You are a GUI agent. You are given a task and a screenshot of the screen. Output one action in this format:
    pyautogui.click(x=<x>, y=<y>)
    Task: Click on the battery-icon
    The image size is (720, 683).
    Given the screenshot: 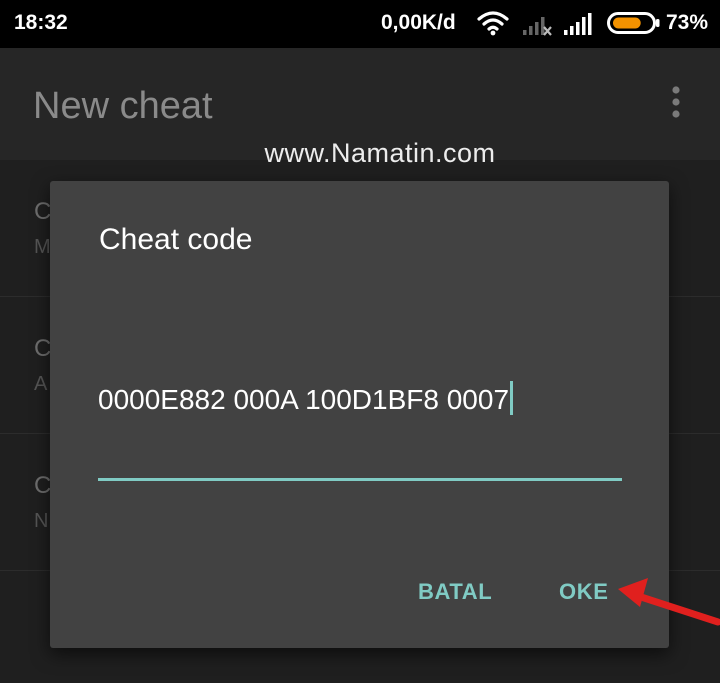 What is the action you would take?
    pyautogui.click(x=633, y=23)
    